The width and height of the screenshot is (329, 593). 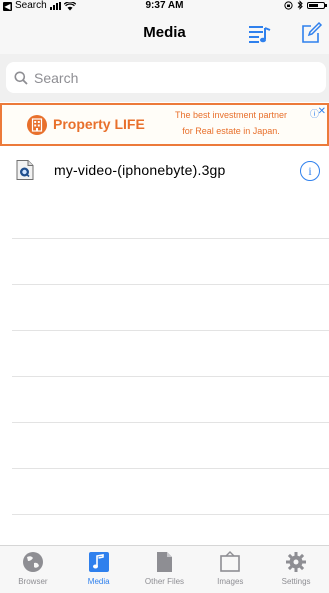 I want to click on ad-brand-name: Property LIFE, so click(x=99, y=124).